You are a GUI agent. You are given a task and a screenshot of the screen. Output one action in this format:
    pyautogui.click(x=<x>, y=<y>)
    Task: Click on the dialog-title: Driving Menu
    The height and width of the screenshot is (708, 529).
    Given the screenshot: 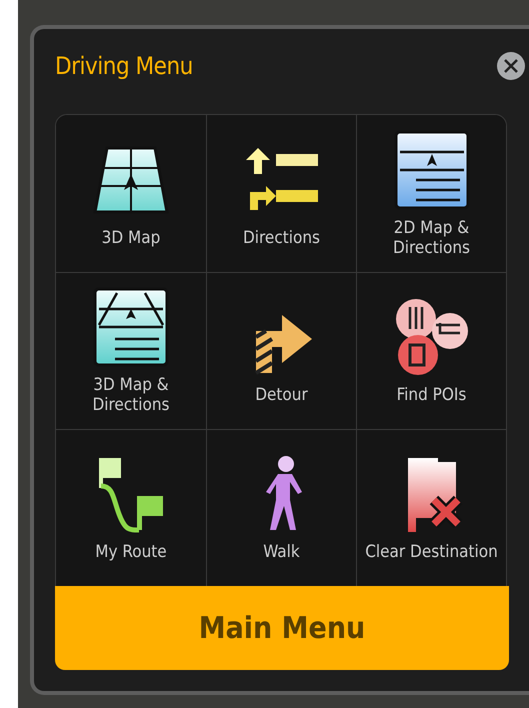 What is the action you would take?
    pyautogui.click(x=124, y=66)
    